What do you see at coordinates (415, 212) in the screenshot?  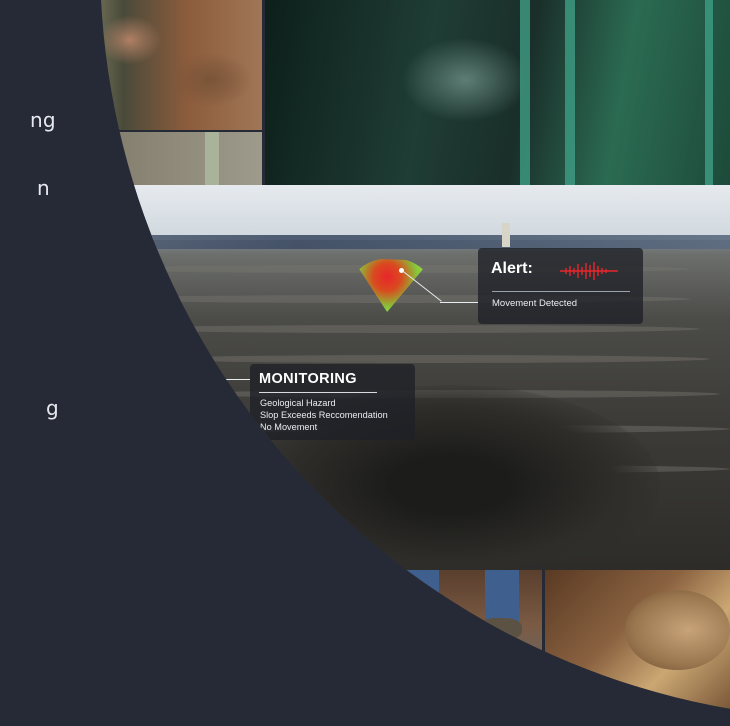 I see `sky` at bounding box center [415, 212].